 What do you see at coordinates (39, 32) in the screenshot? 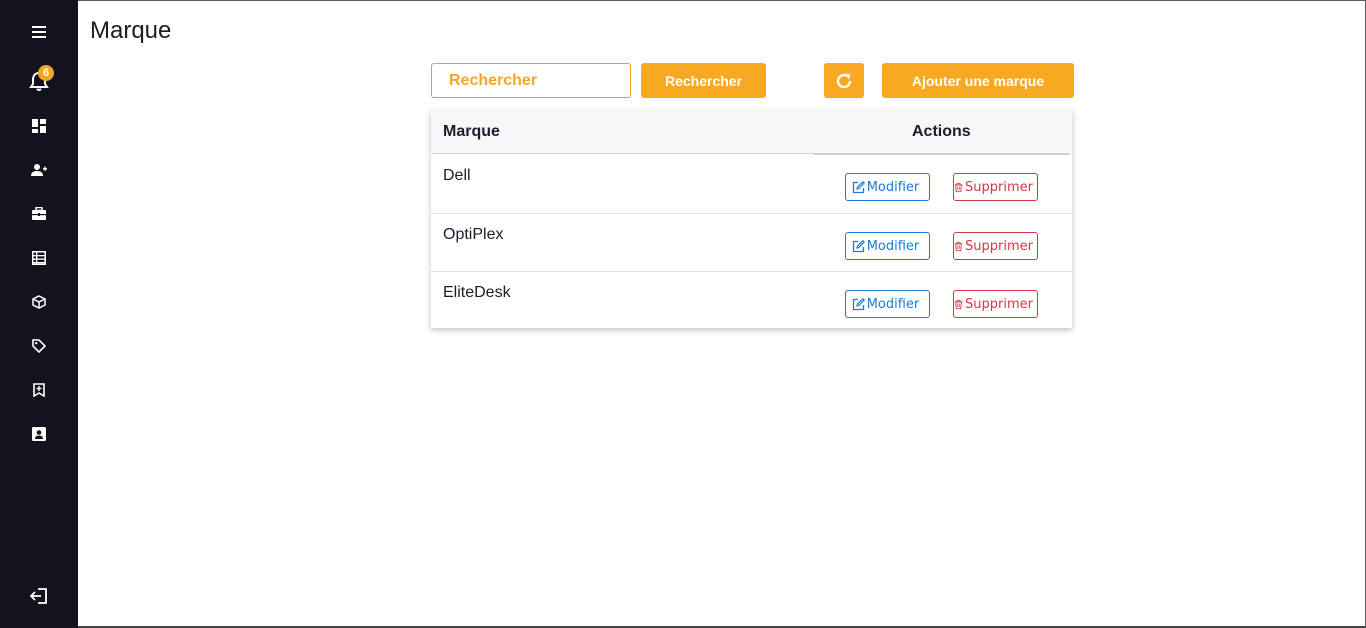
I see `menu-icon` at bounding box center [39, 32].